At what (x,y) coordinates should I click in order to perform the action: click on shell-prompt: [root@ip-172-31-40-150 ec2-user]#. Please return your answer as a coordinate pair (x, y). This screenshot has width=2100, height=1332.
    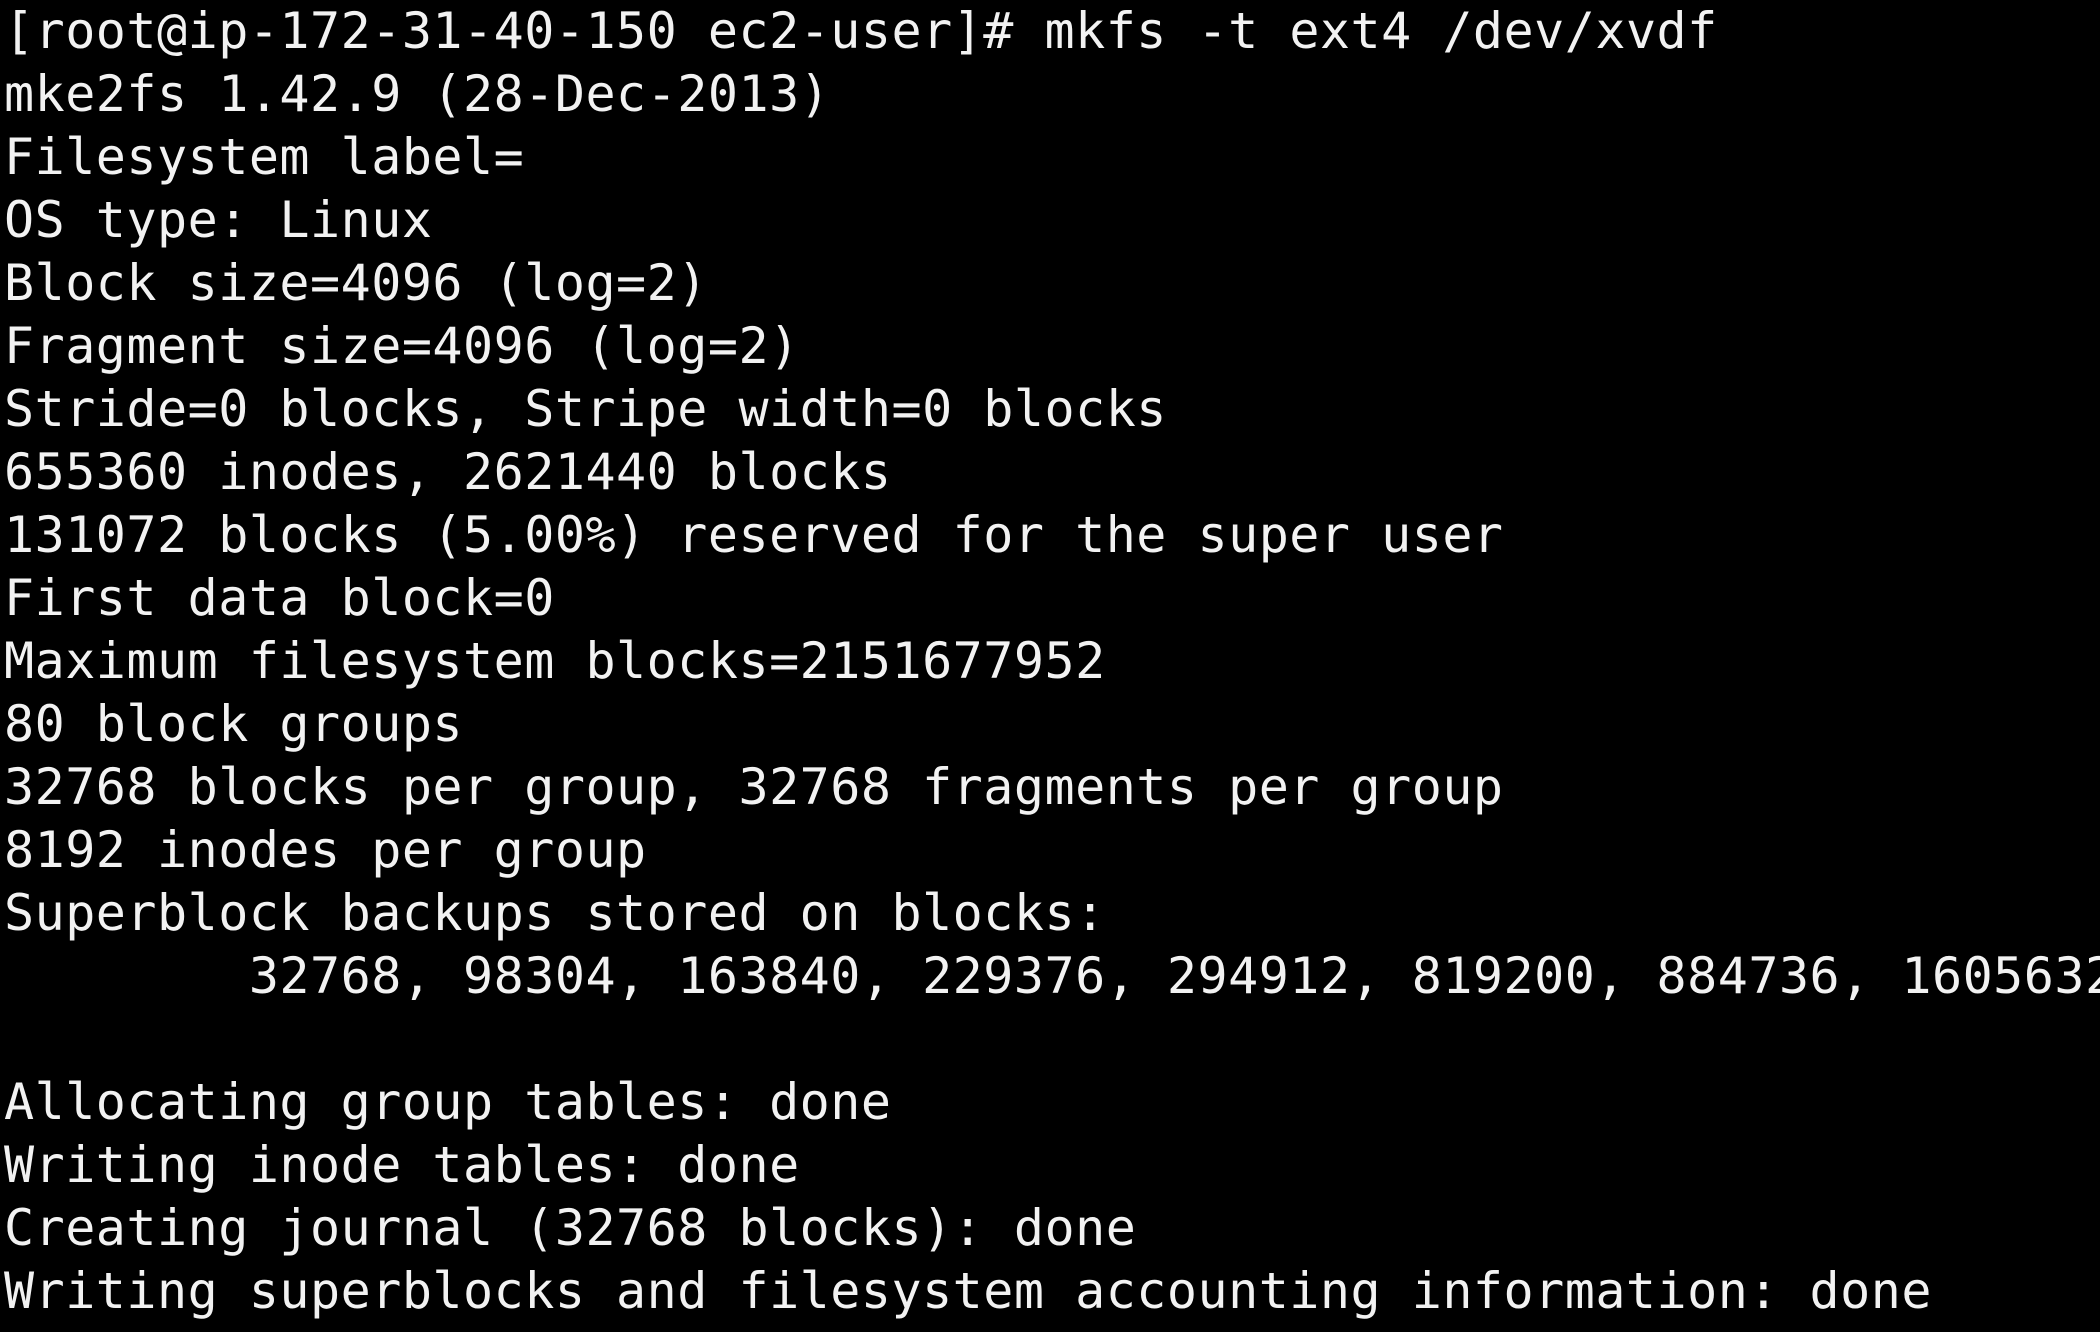
    Looking at the image, I should click on (524, 31).